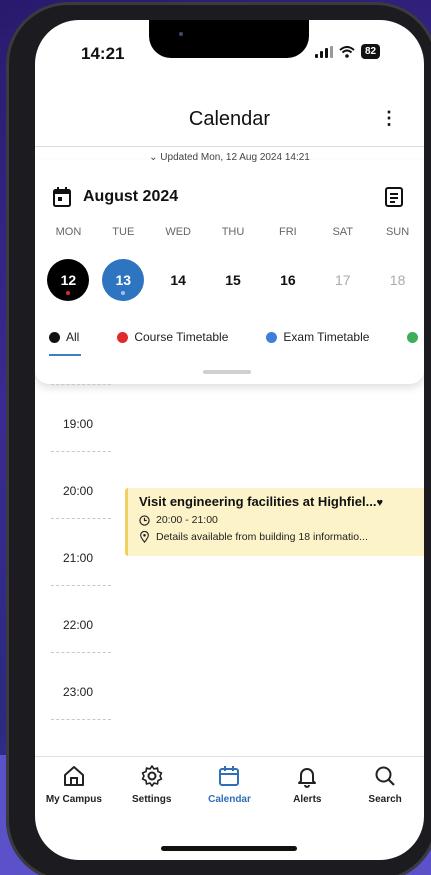 This screenshot has width=431, height=875. I want to click on event-time-text: 20:00 - 21:00, so click(187, 520).